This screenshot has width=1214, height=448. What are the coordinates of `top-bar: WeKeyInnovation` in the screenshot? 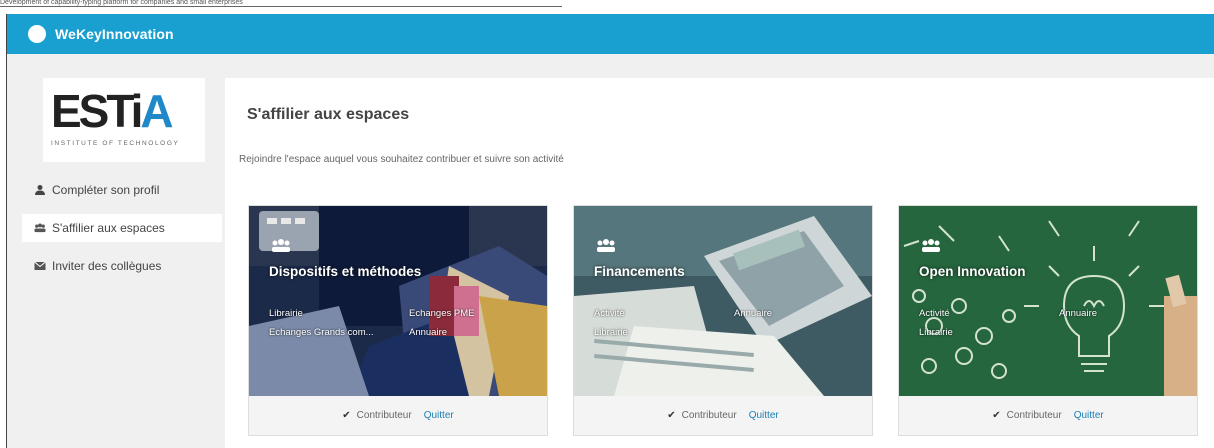 It's located at (610, 34).